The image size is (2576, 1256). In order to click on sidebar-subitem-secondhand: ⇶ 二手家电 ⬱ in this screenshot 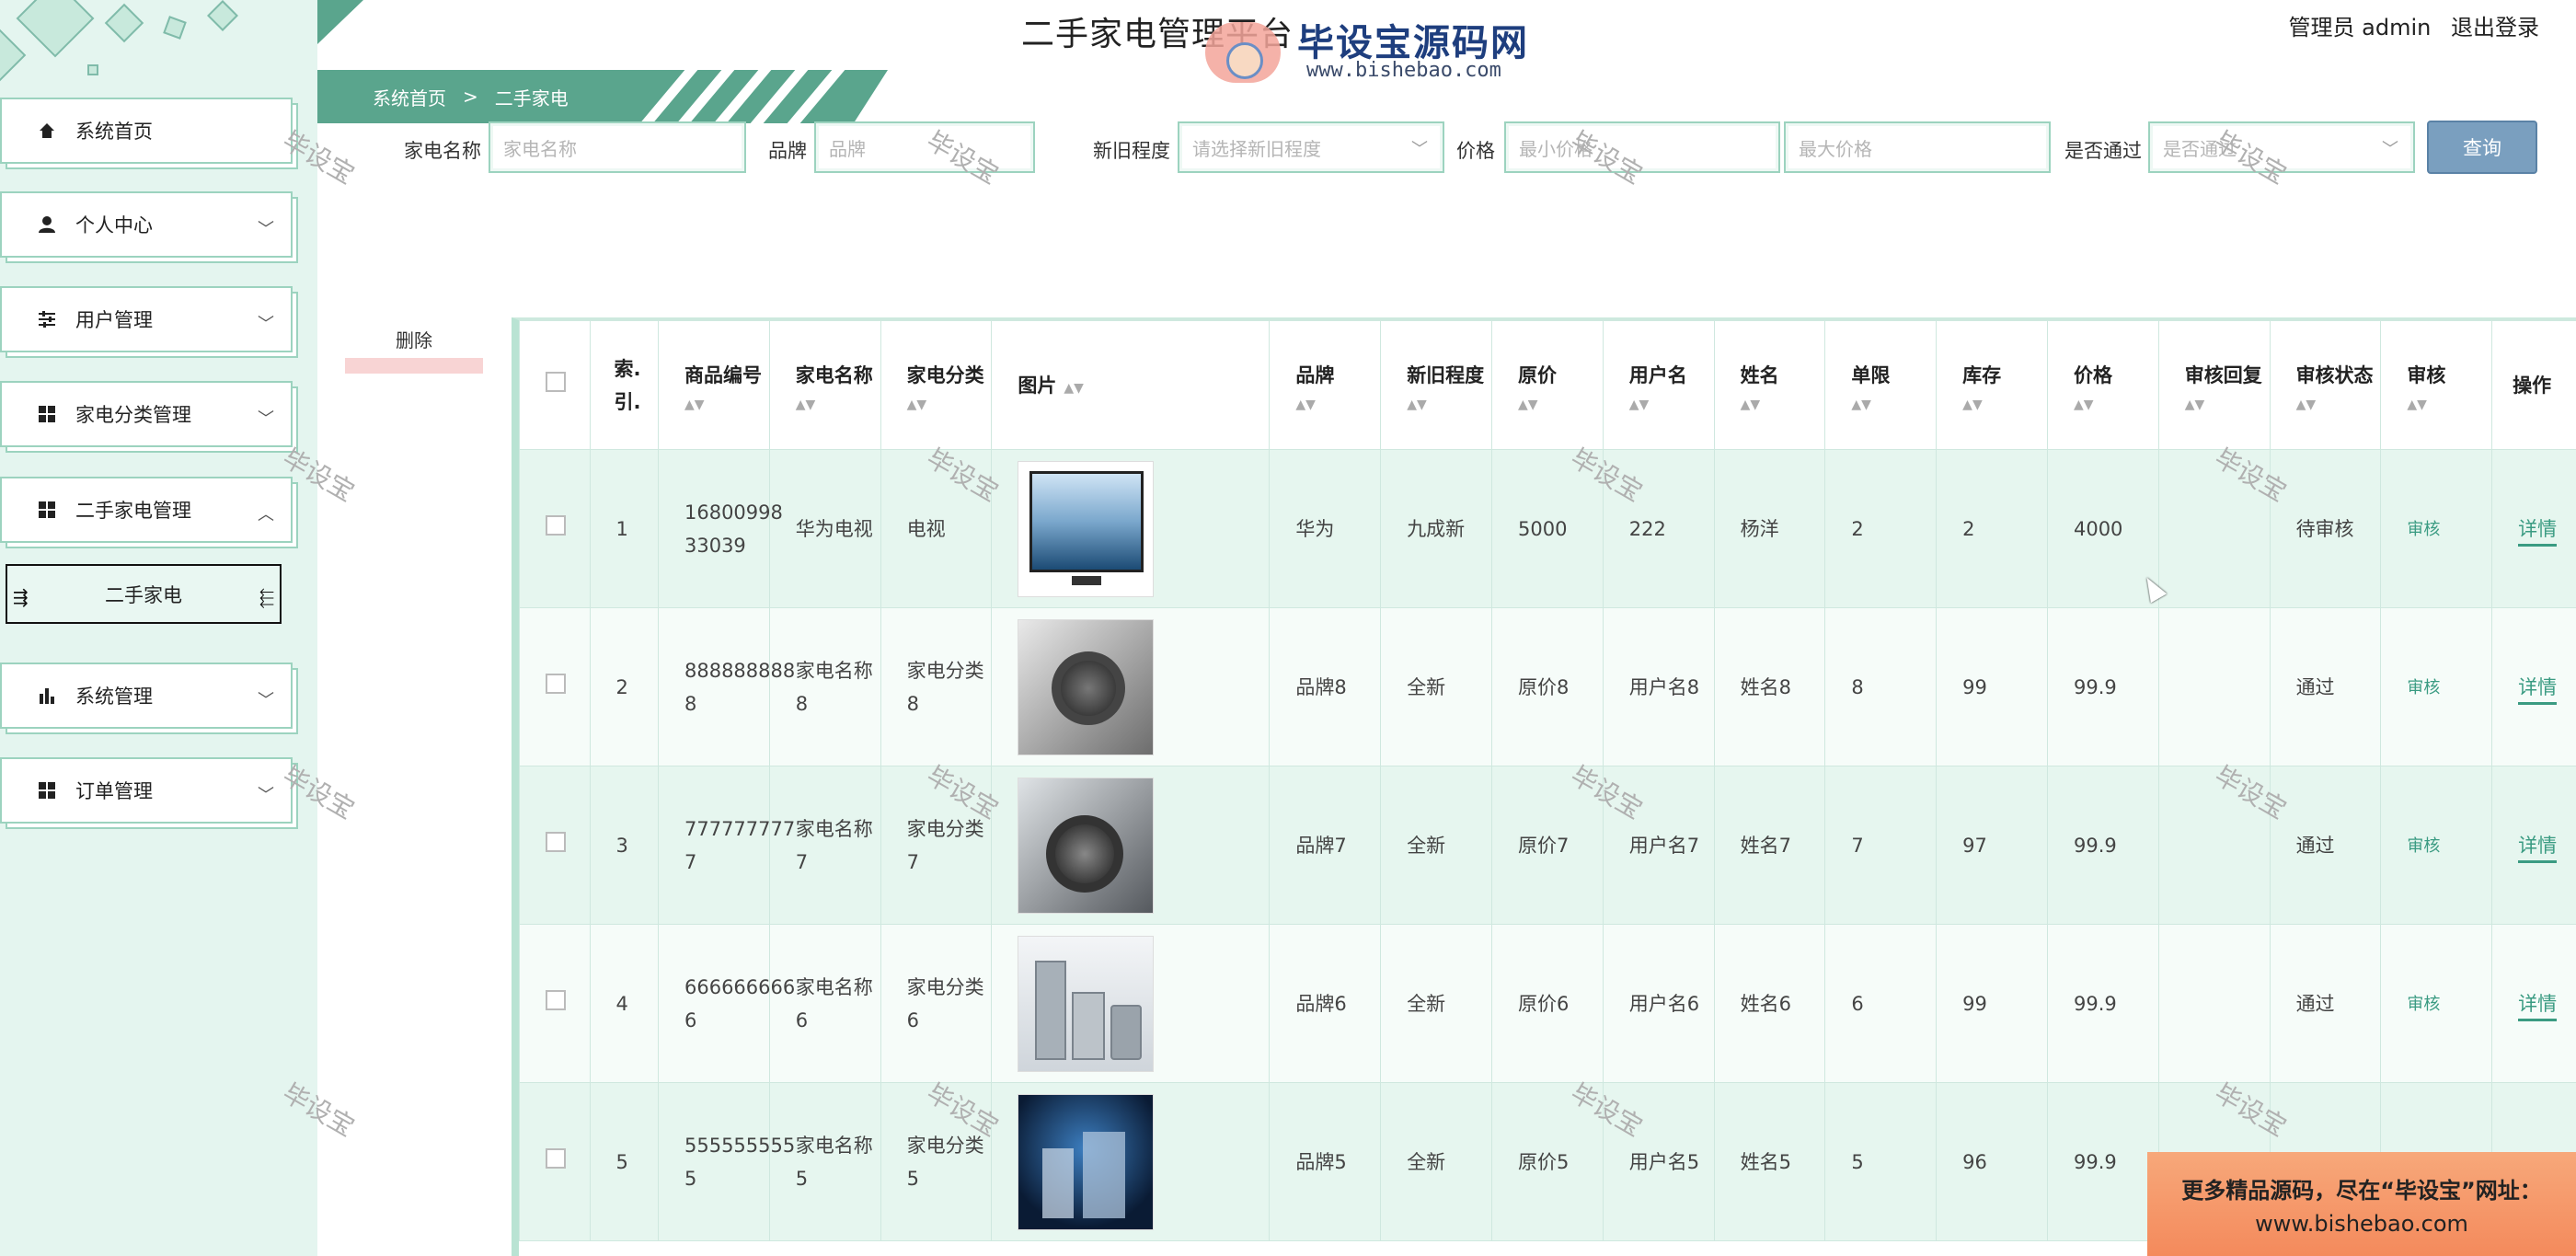, I will do `click(144, 594)`.